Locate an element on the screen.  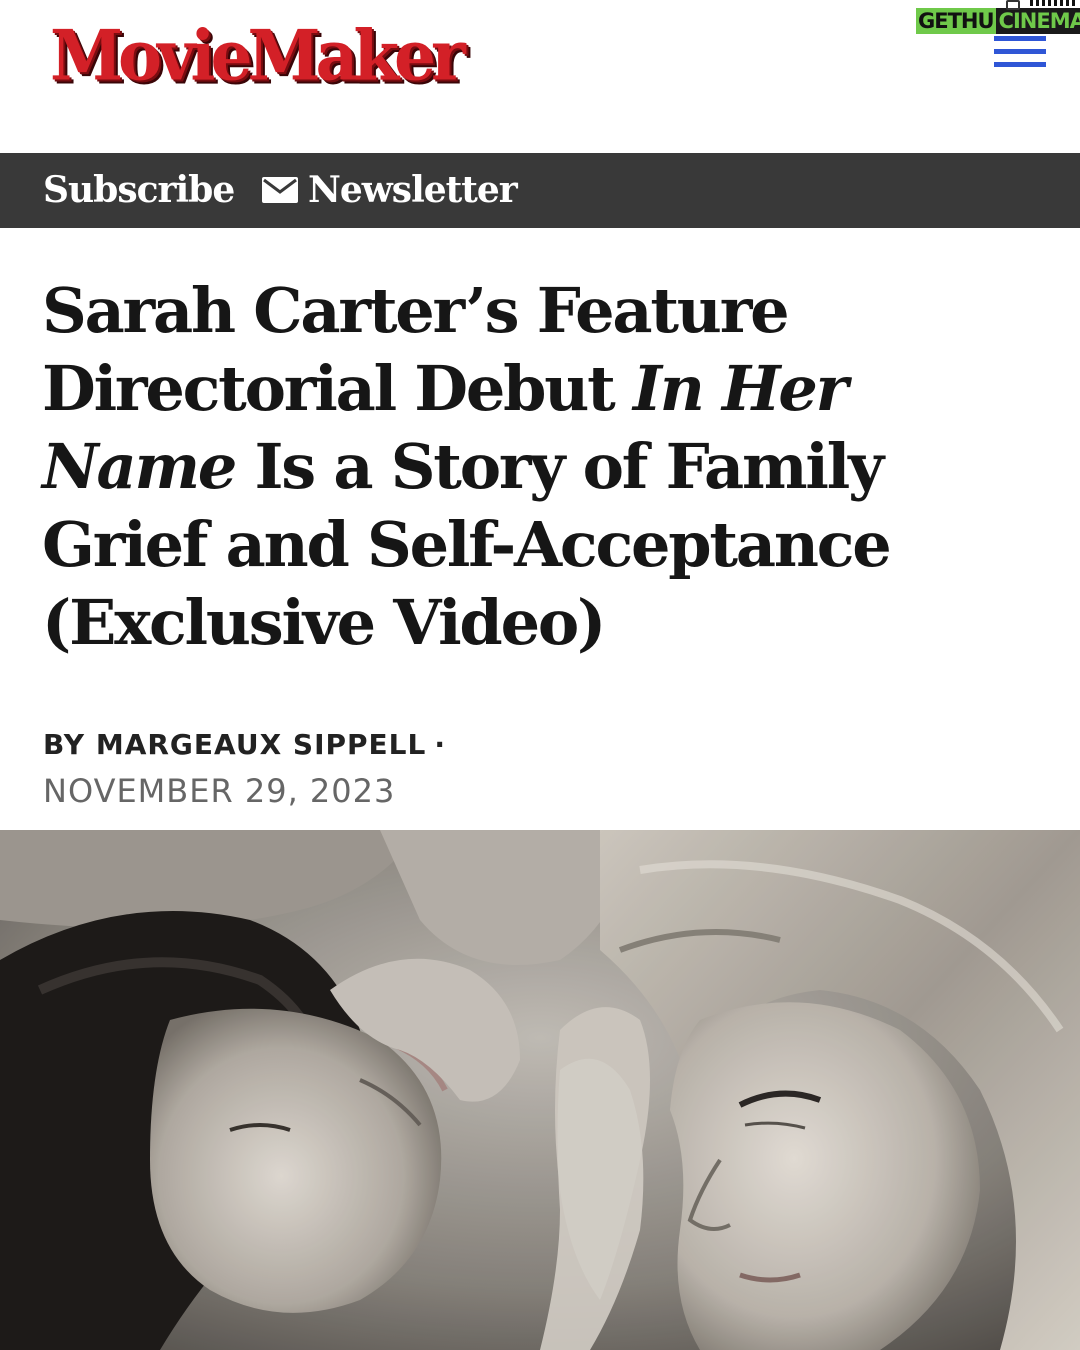
subscribe-link: Subscribe is located at coordinates (139, 190).